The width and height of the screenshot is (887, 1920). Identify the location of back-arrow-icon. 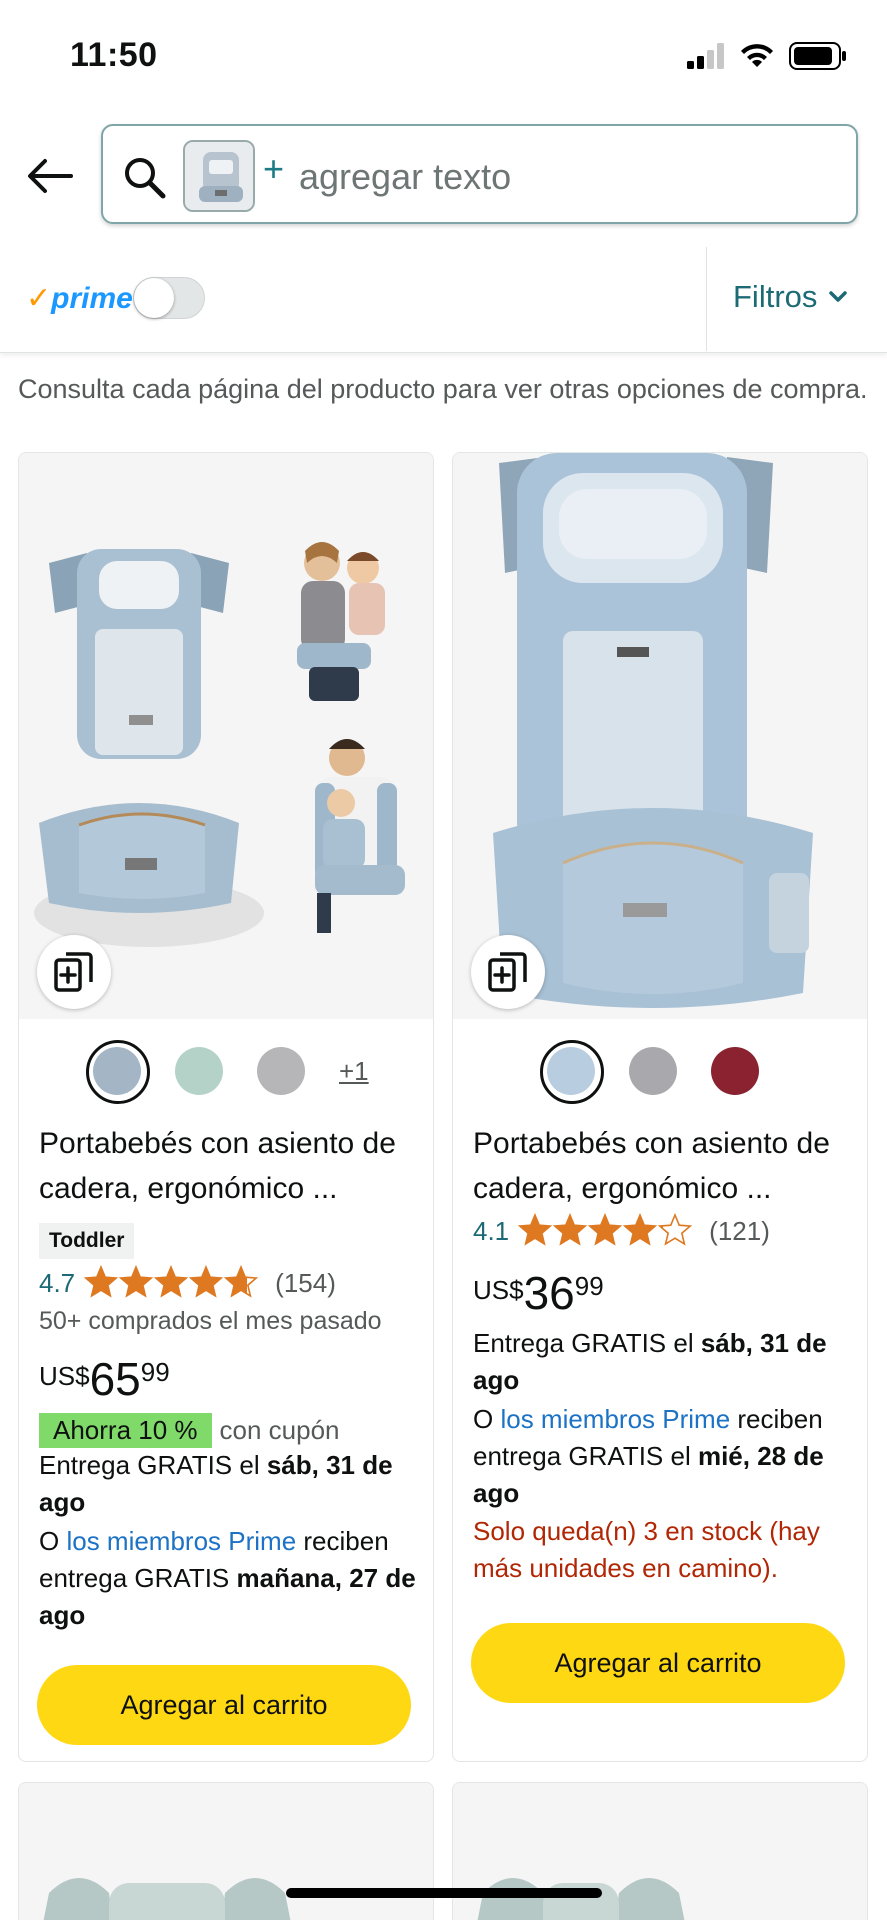
(50, 176).